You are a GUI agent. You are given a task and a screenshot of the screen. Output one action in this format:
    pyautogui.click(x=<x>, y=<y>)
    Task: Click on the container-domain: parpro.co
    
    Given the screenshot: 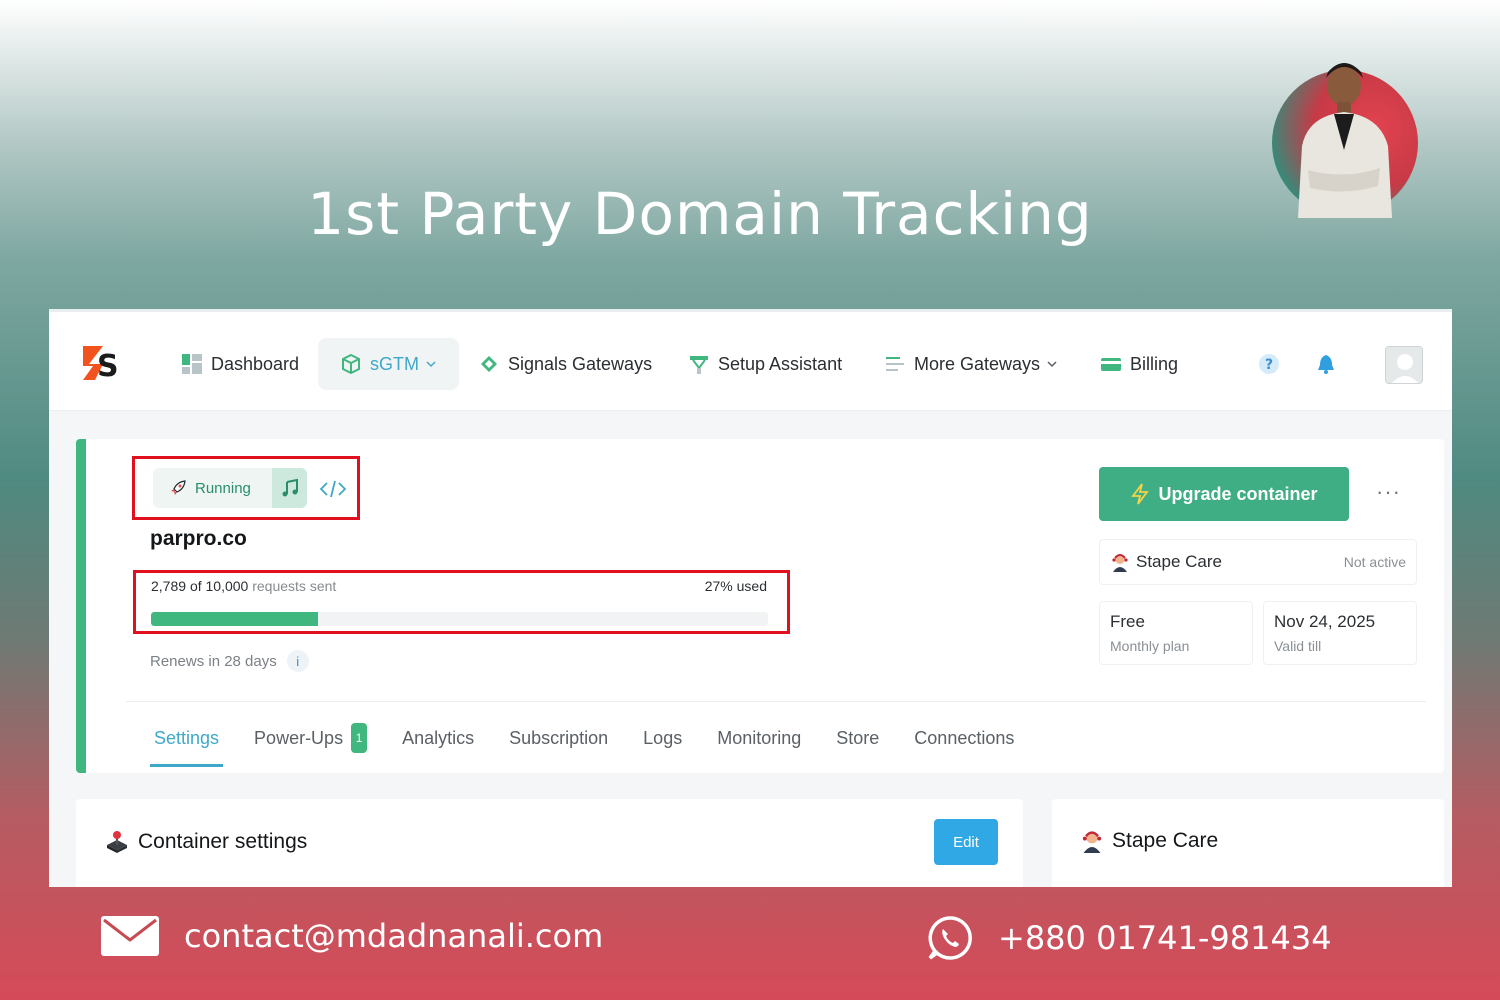 What is the action you would take?
    pyautogui.click(x=198, y=538)
    